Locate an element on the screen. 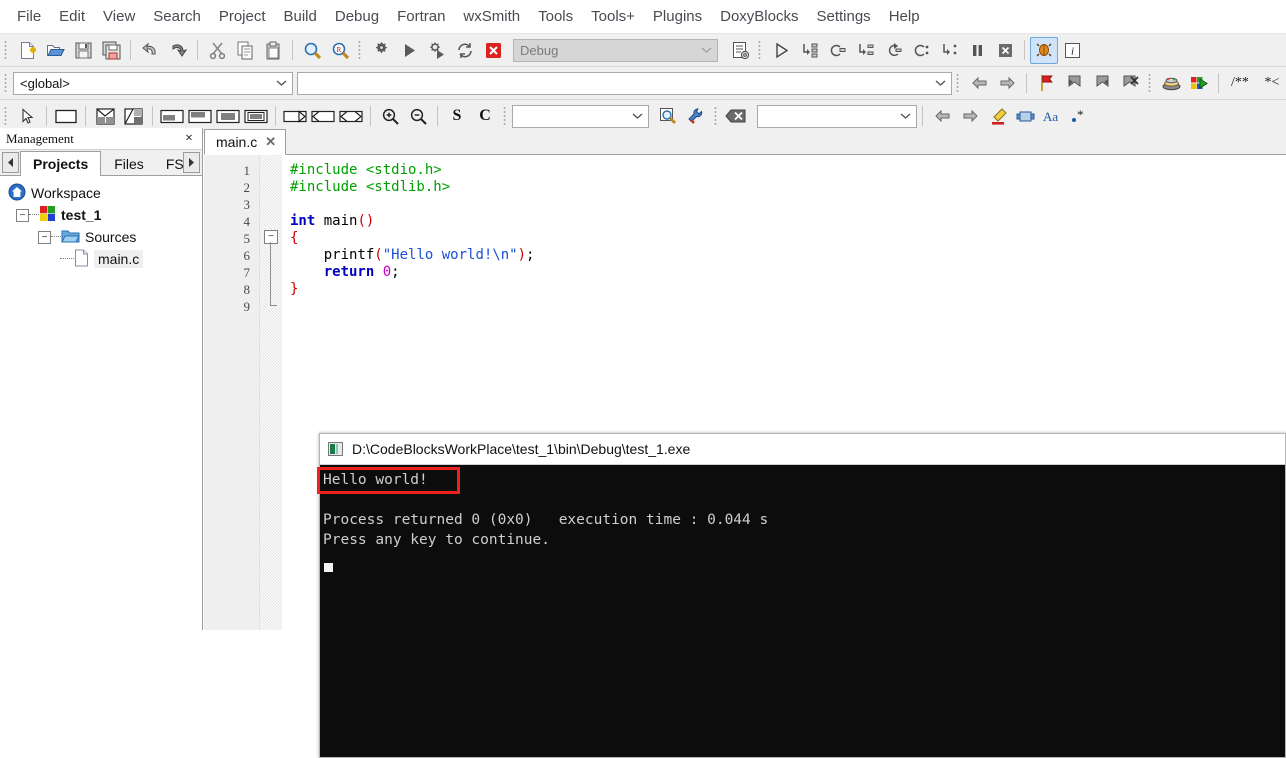 The width and height of the screenshot is (1286, 758). menu-doxyblocks: DoxyBlocks is located at coordinates (759, 16).